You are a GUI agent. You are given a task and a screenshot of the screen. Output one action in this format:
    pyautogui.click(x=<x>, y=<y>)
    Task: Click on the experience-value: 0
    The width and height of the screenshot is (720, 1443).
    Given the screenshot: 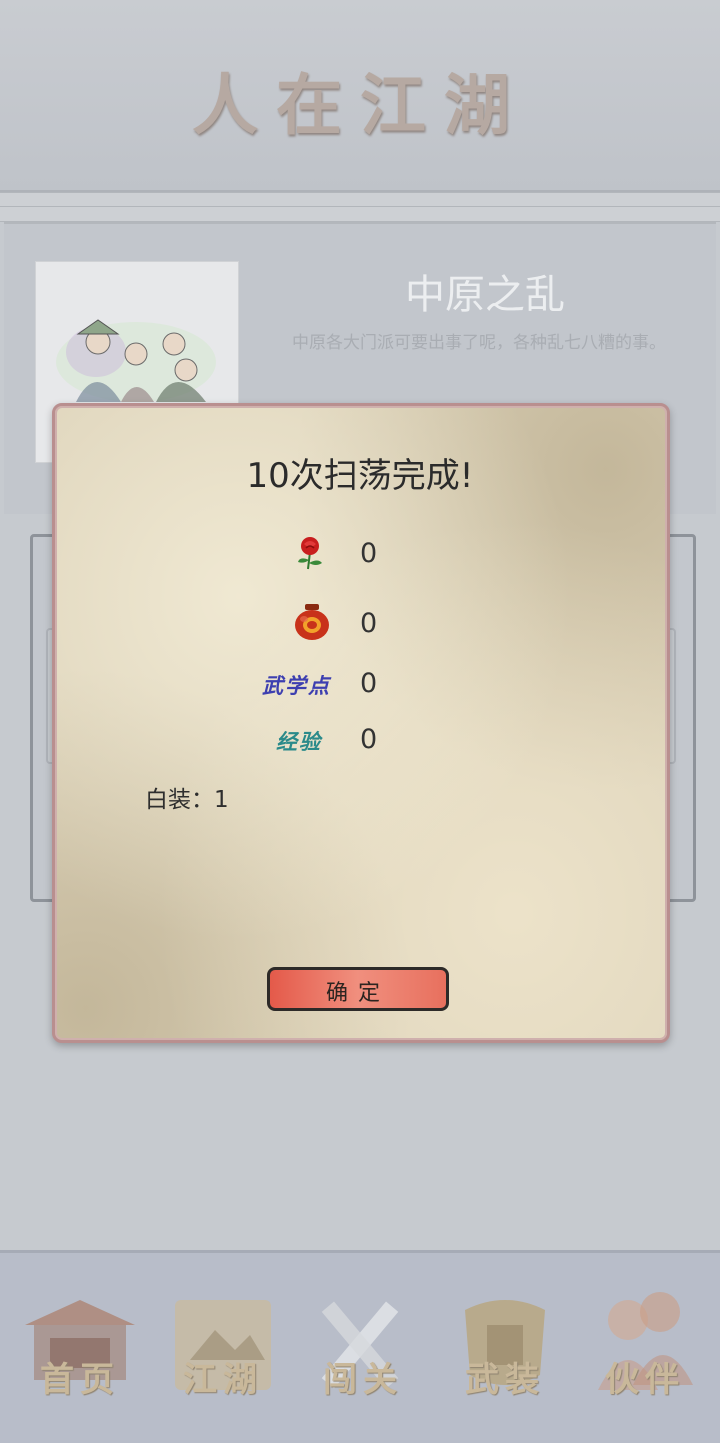 What is the action you would take?
    pyautogui.click(x=369, y=739)
    